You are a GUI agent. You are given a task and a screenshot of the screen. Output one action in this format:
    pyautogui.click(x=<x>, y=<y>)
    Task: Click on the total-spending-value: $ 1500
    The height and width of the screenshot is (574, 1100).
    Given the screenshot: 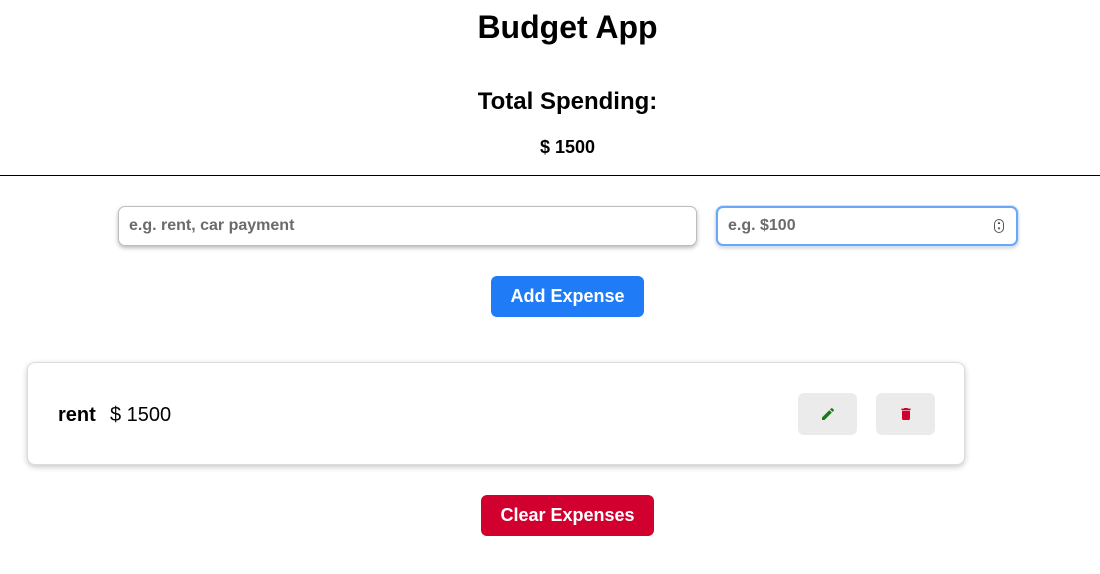 What is the action you would take?
    pyautogui.click(x=550, y=147)
    